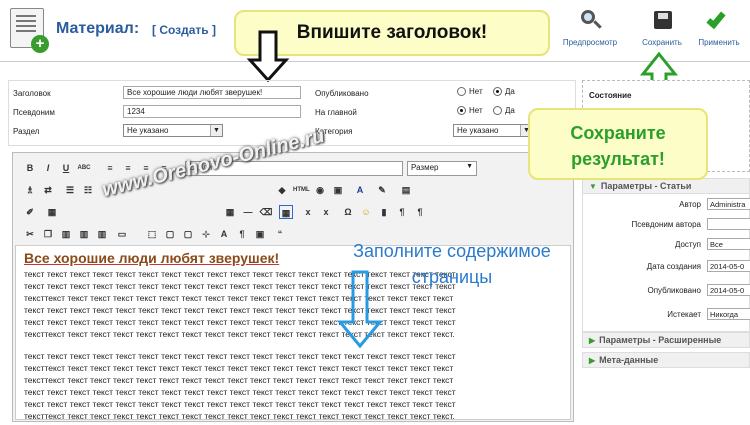 Image resolution: width=750 pixels, height=425 pixels. Describe the element at coordinates (66, 168) in the screenshot. I see `underline-icon: U` at that location.